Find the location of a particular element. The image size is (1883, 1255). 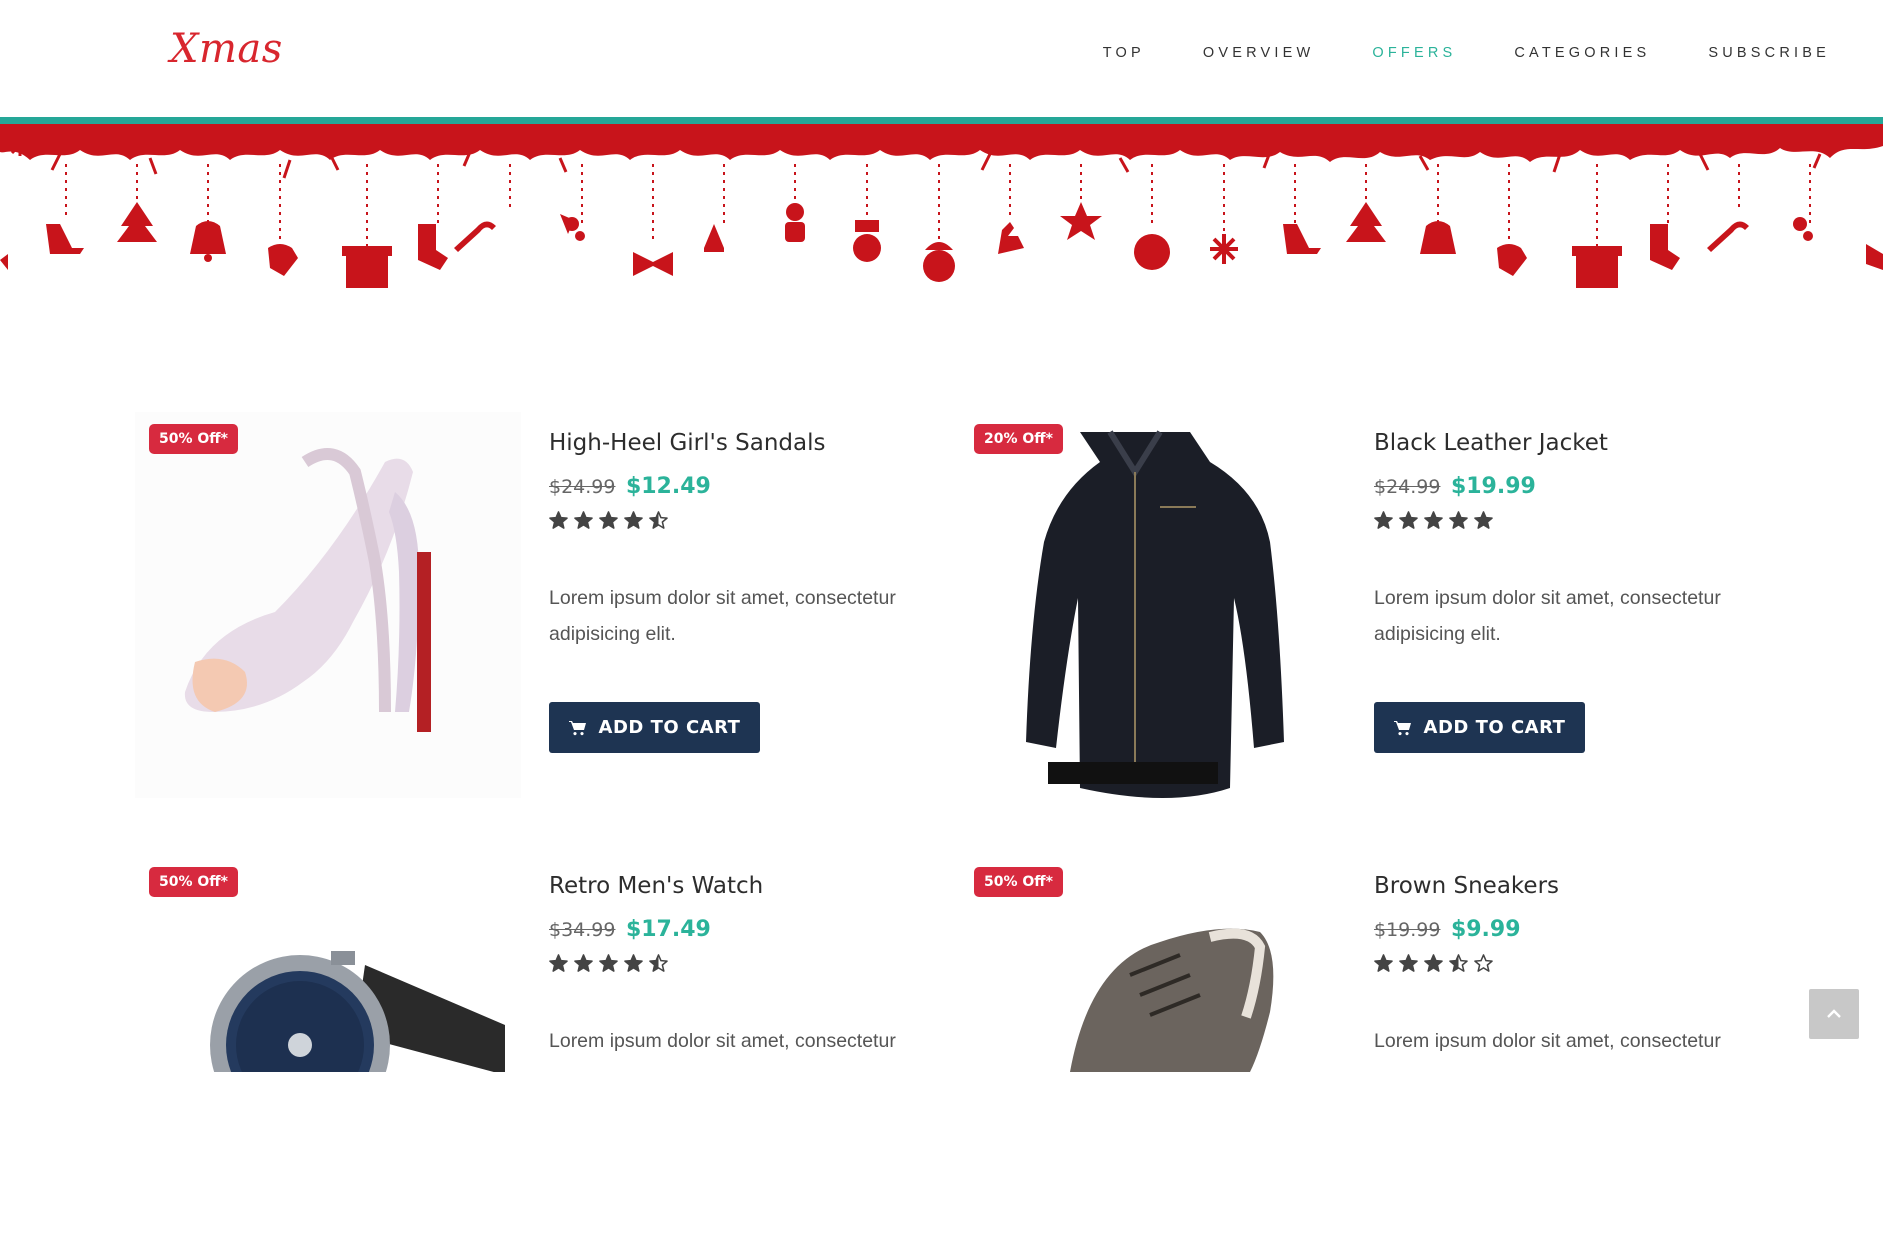

product-name: Retro Men's Watch is located at coordinates (656, 886).